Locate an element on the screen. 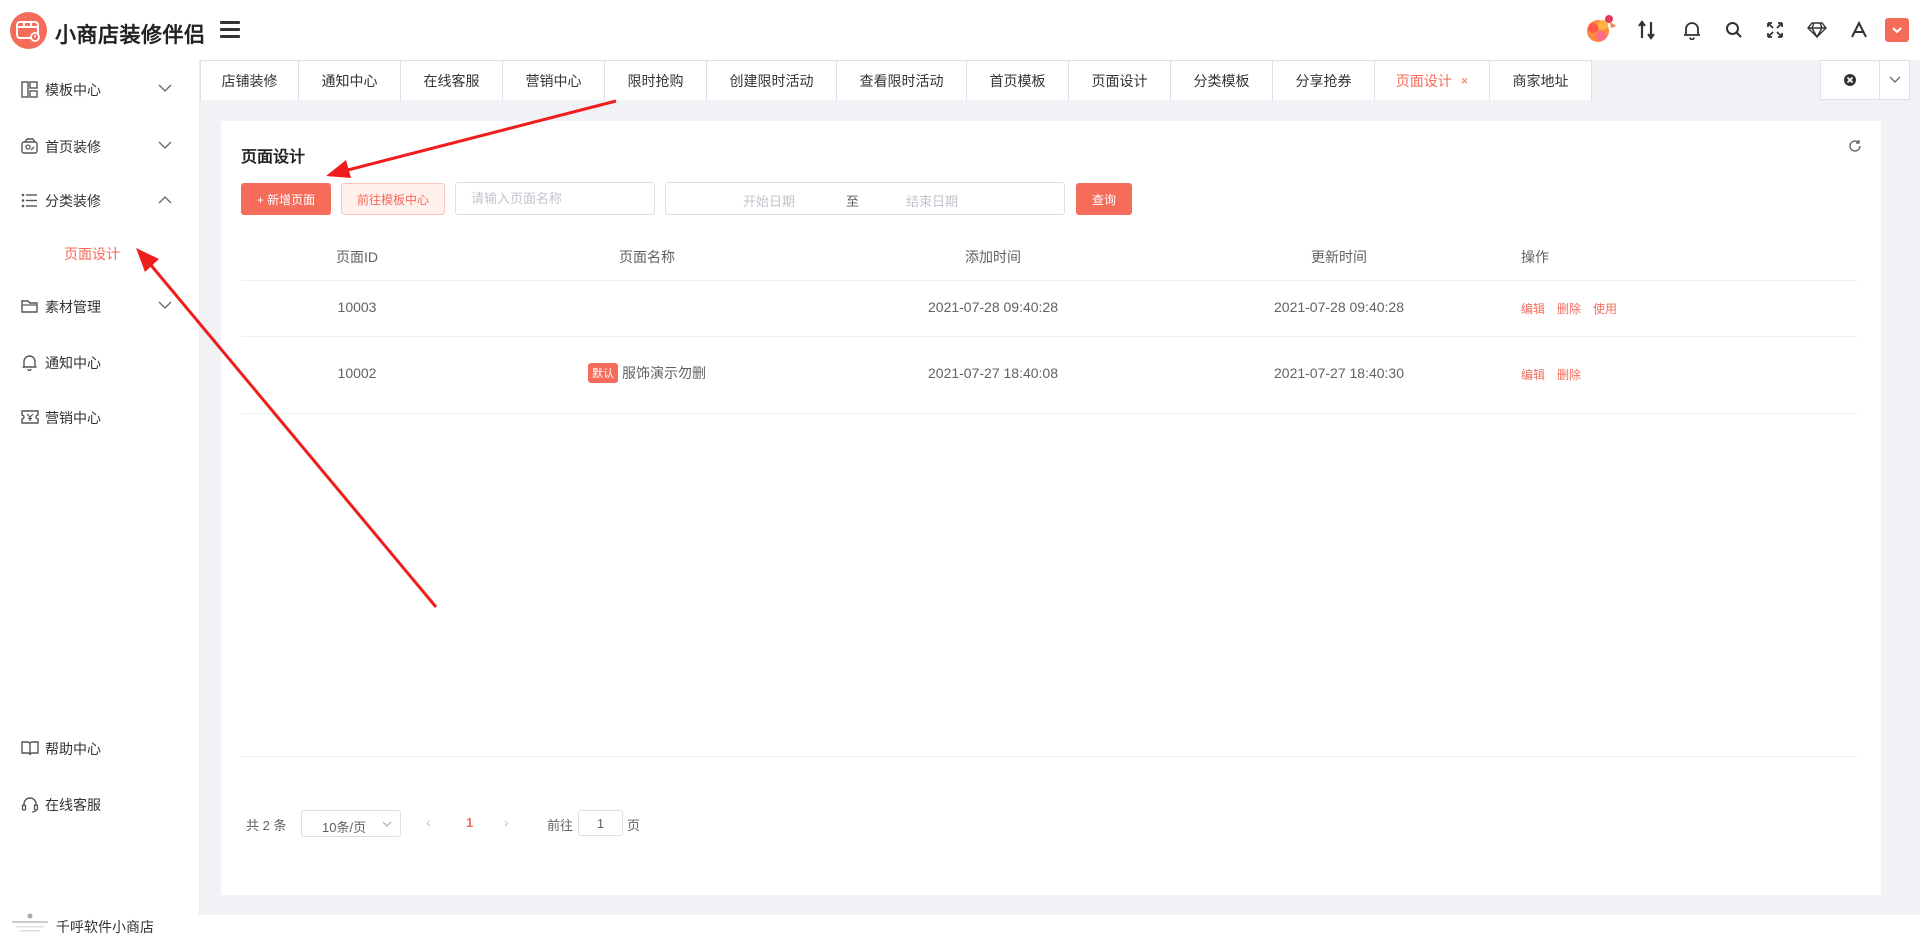  cell-name: 默认 服饰演示勿删 is located at coordinates (647, 373).